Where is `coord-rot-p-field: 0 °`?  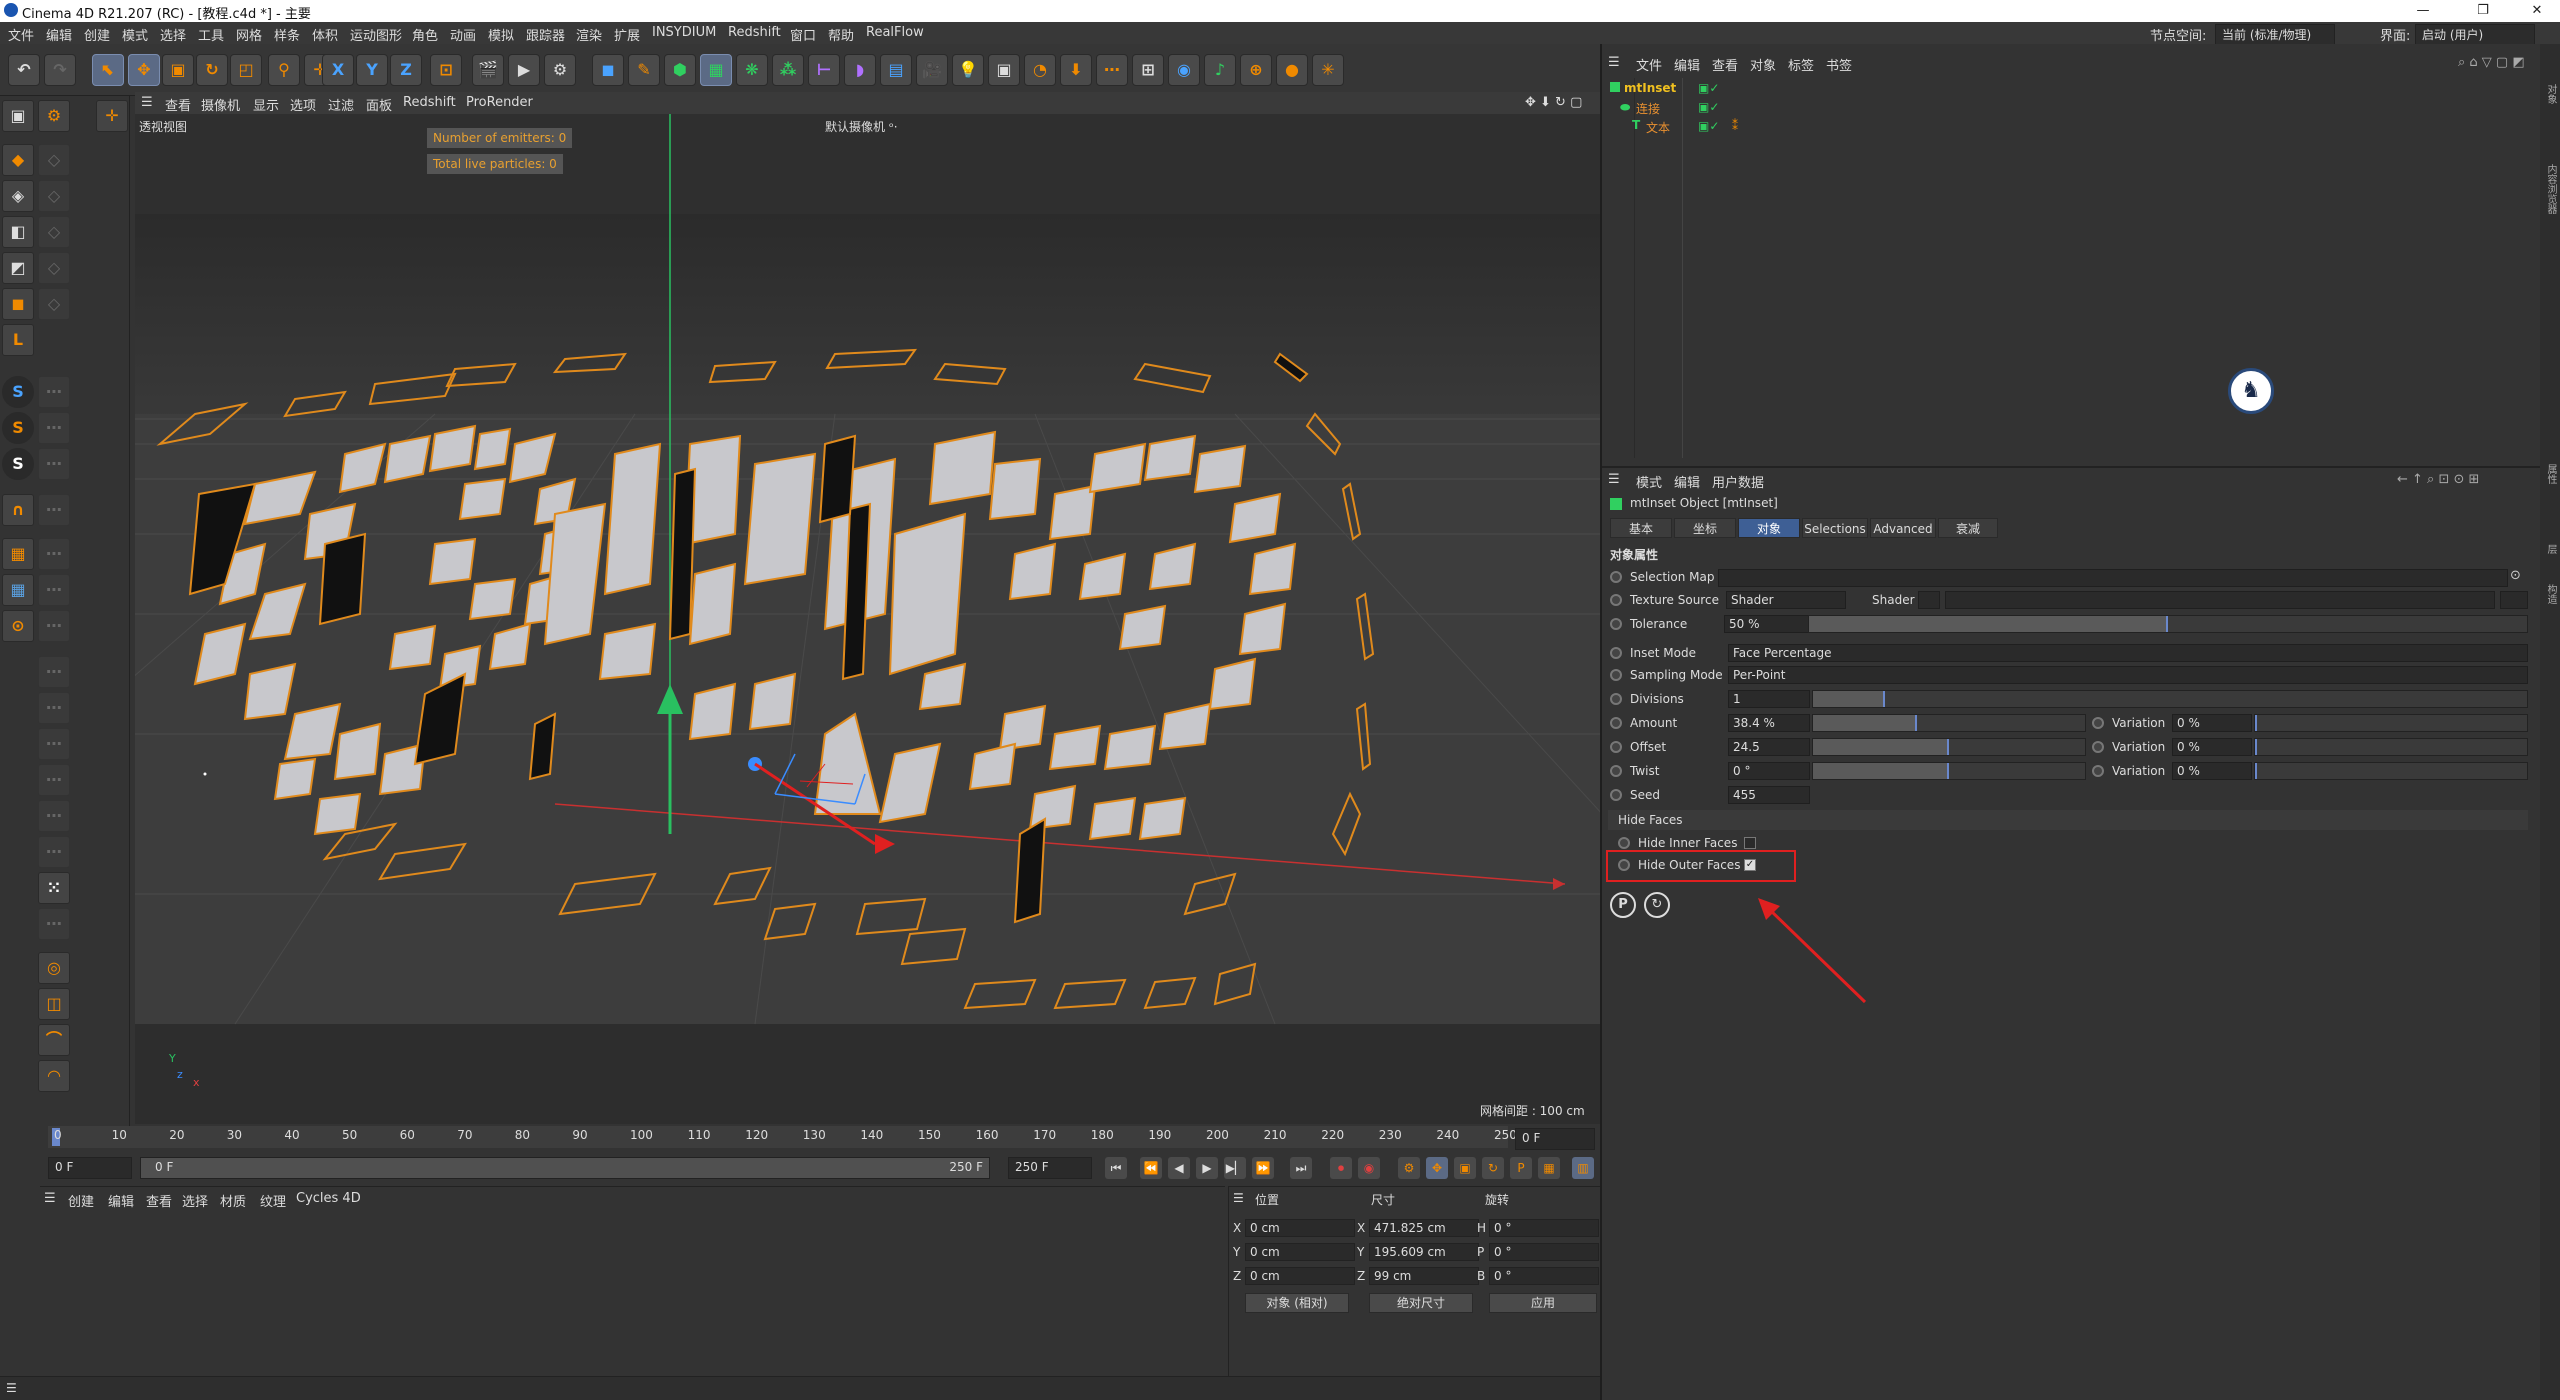 coord-rot-p-field: 0 ° is located at coordinates (1544, 1252).